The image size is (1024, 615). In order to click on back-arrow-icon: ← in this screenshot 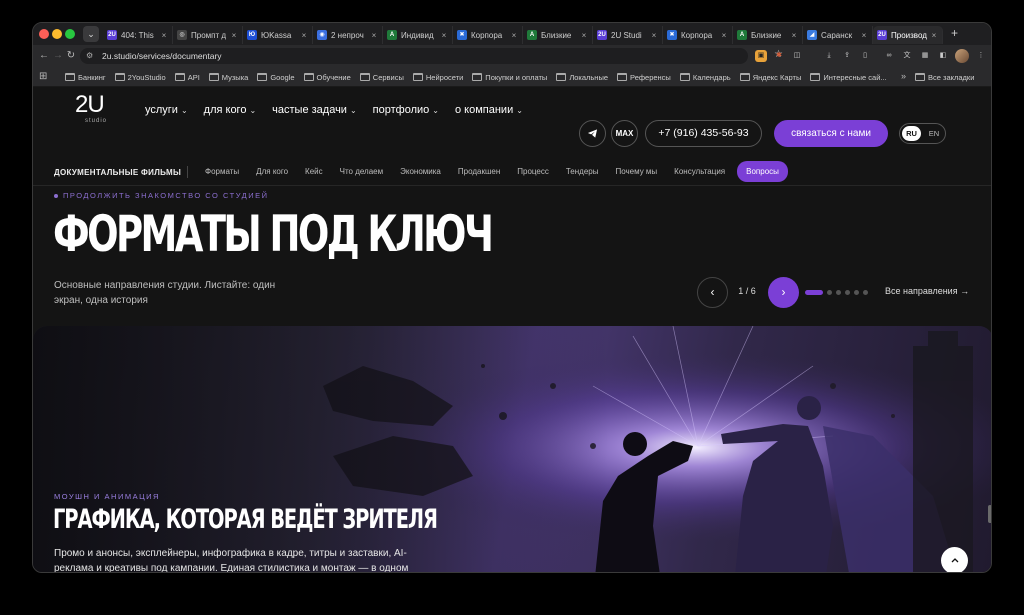, I will do `click(44, 56)`.